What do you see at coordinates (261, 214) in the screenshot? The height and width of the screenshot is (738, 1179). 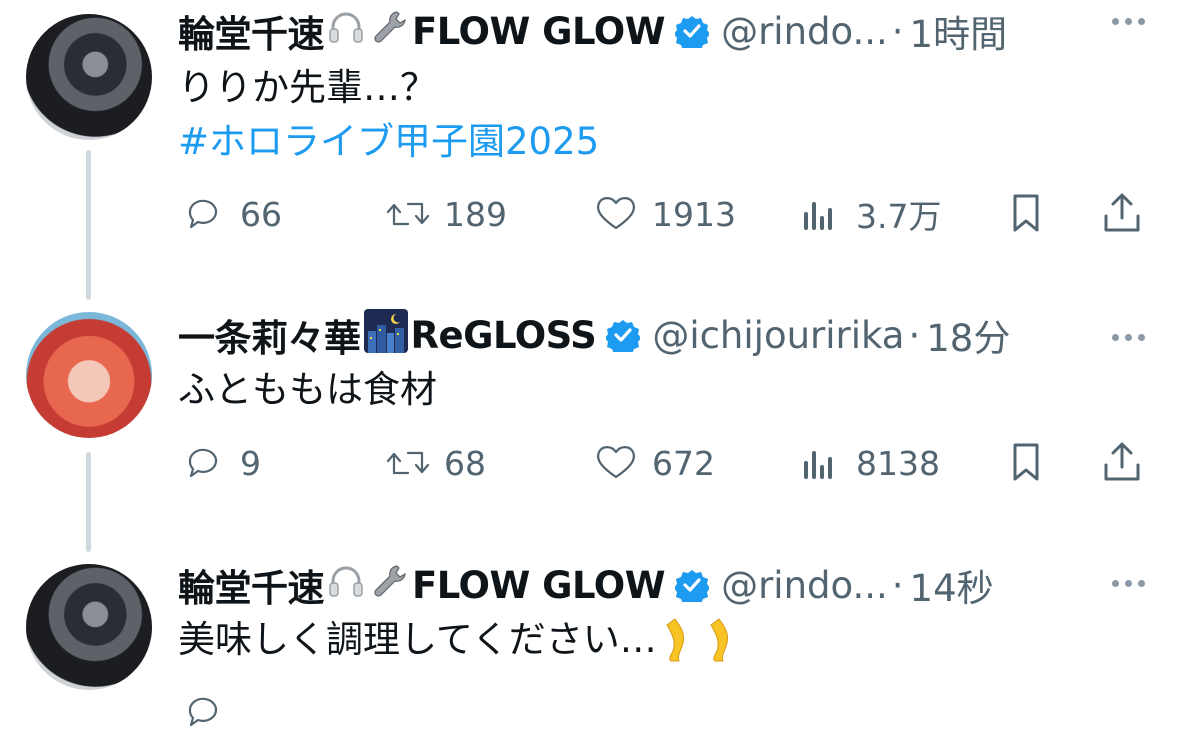 I see `reply-count: 66` at bounding box center [261, 214].